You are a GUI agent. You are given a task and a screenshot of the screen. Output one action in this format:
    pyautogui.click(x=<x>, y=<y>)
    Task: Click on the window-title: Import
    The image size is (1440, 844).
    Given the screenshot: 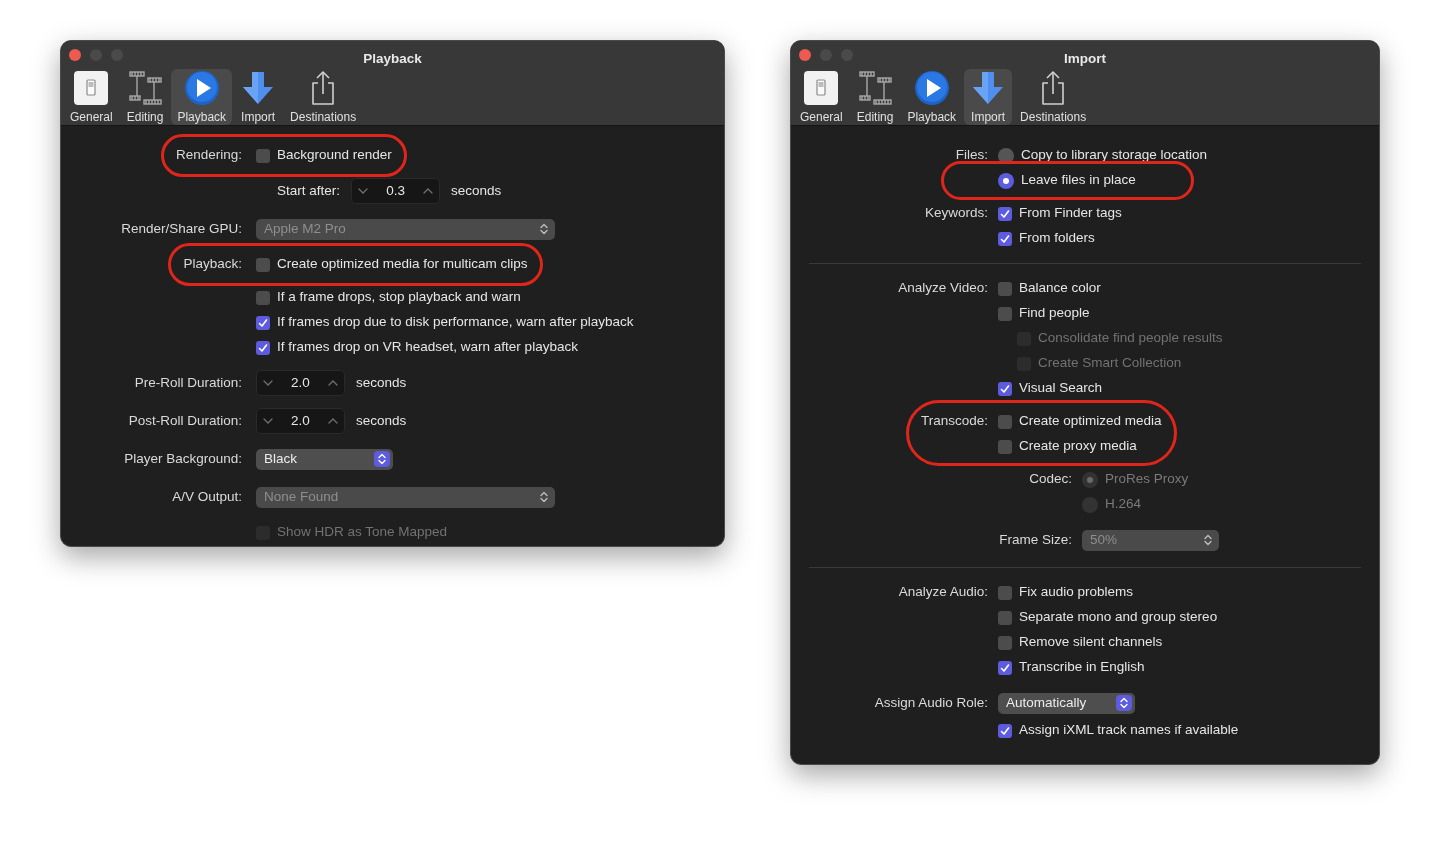 What is the action you would take?
    pyautogui.click(x=1085, y=58)
    